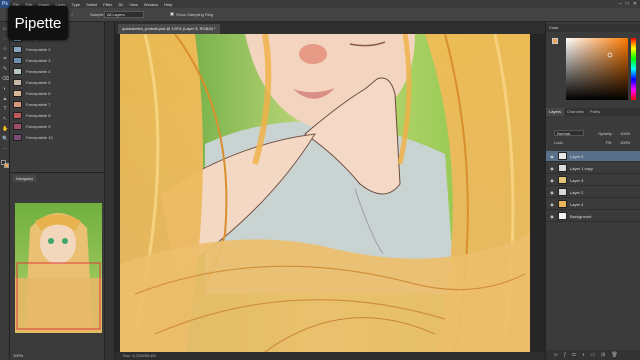 The height and width of the screenshot is (360, 640). I want to click on navigator-panel: Navigator 100%, so click(57, 266).